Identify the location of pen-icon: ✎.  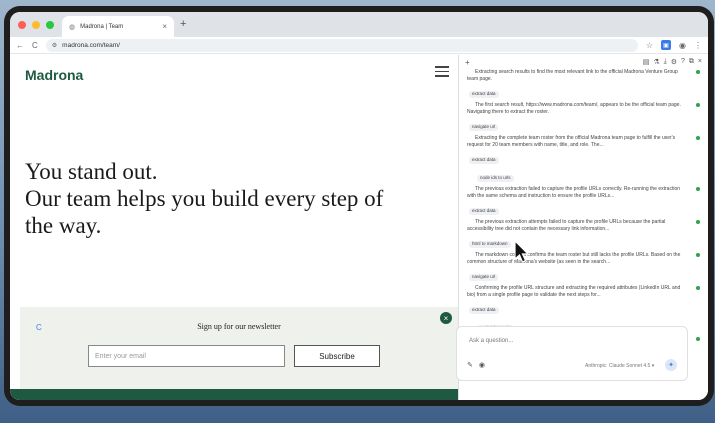
(470, 365).